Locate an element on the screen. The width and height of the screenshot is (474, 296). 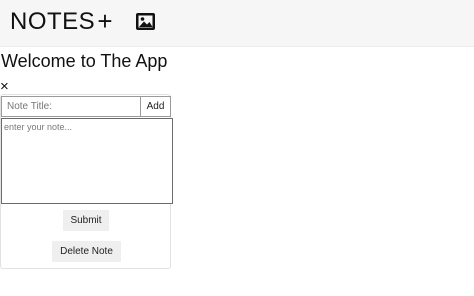
note-title-input is located at coordinates (70, 106).